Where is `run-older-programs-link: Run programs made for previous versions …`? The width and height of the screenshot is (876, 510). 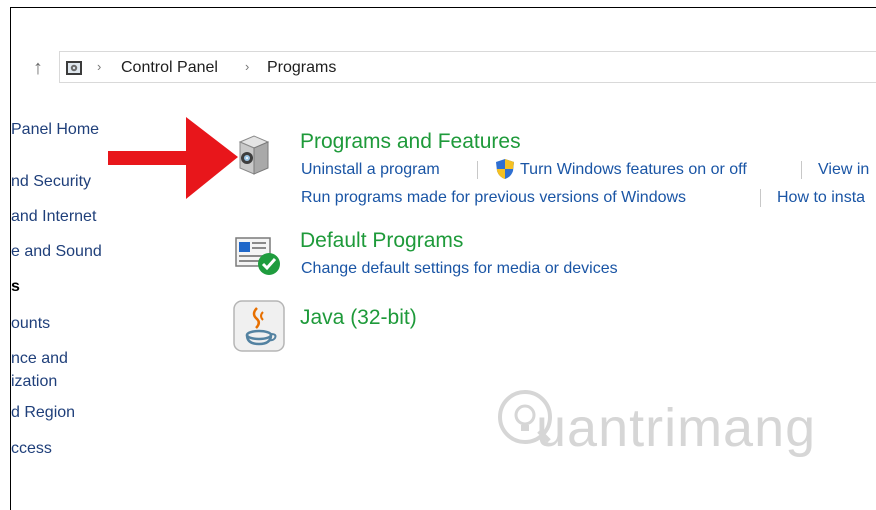 run-older-programs-link: Run programs made for previous versions … is located at coordinates (493, 198).